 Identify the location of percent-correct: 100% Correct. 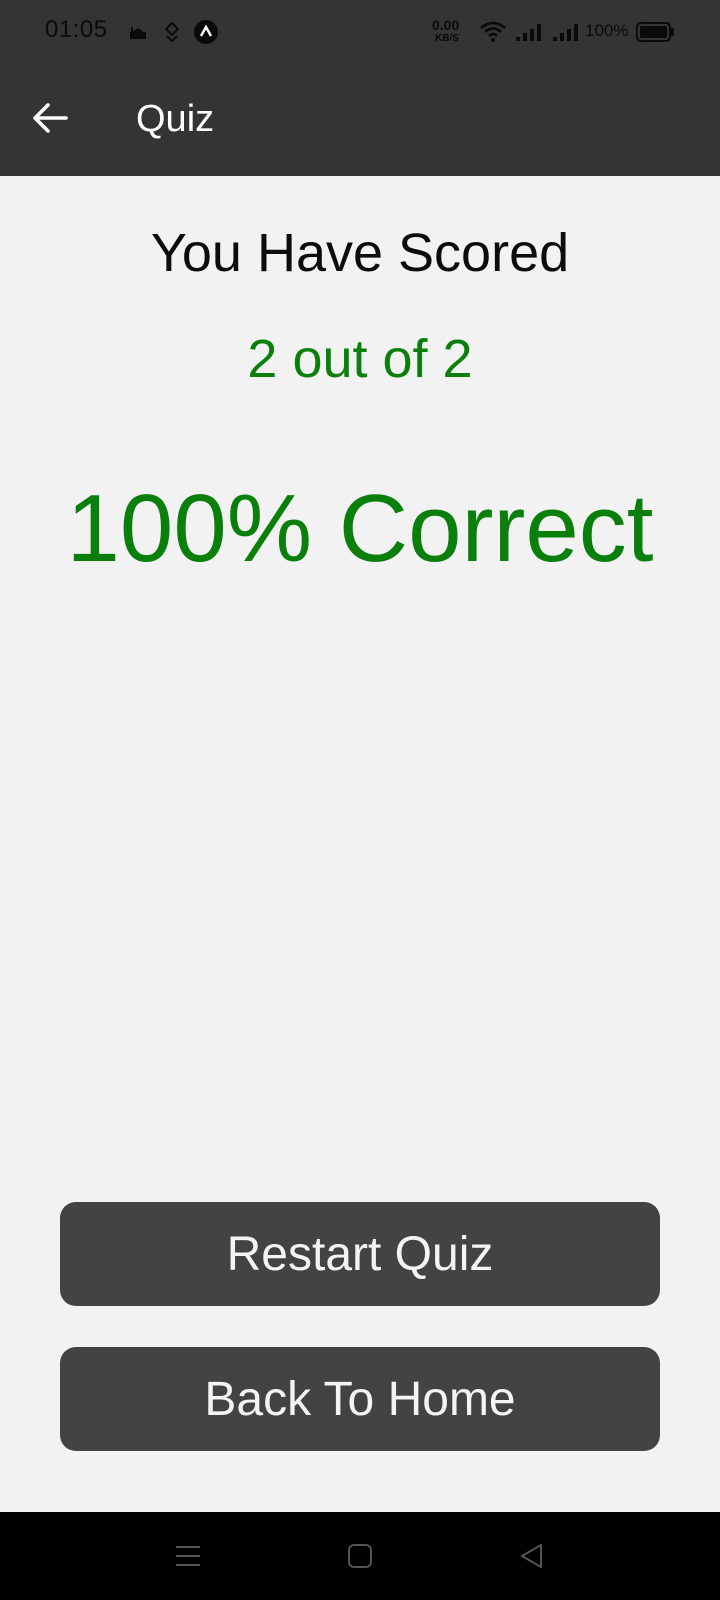
(360, 528).